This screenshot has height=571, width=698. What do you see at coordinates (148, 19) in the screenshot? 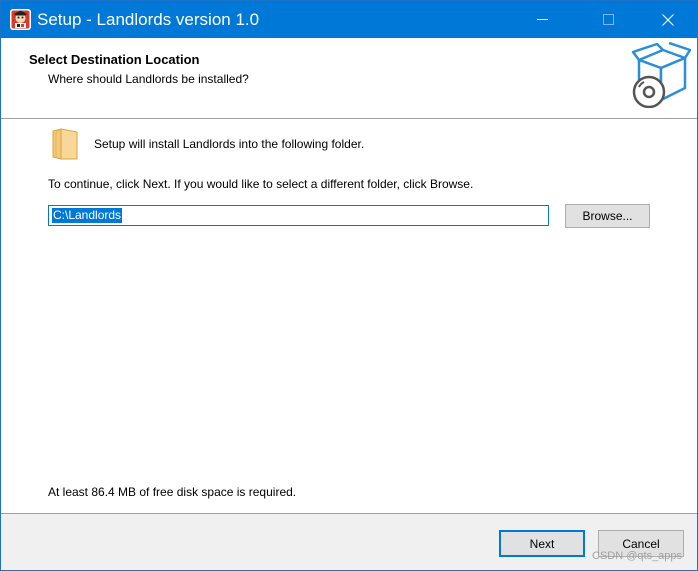
I see `window-title: Setup - Landlords version 1.0` at bounding box center [148, 19].